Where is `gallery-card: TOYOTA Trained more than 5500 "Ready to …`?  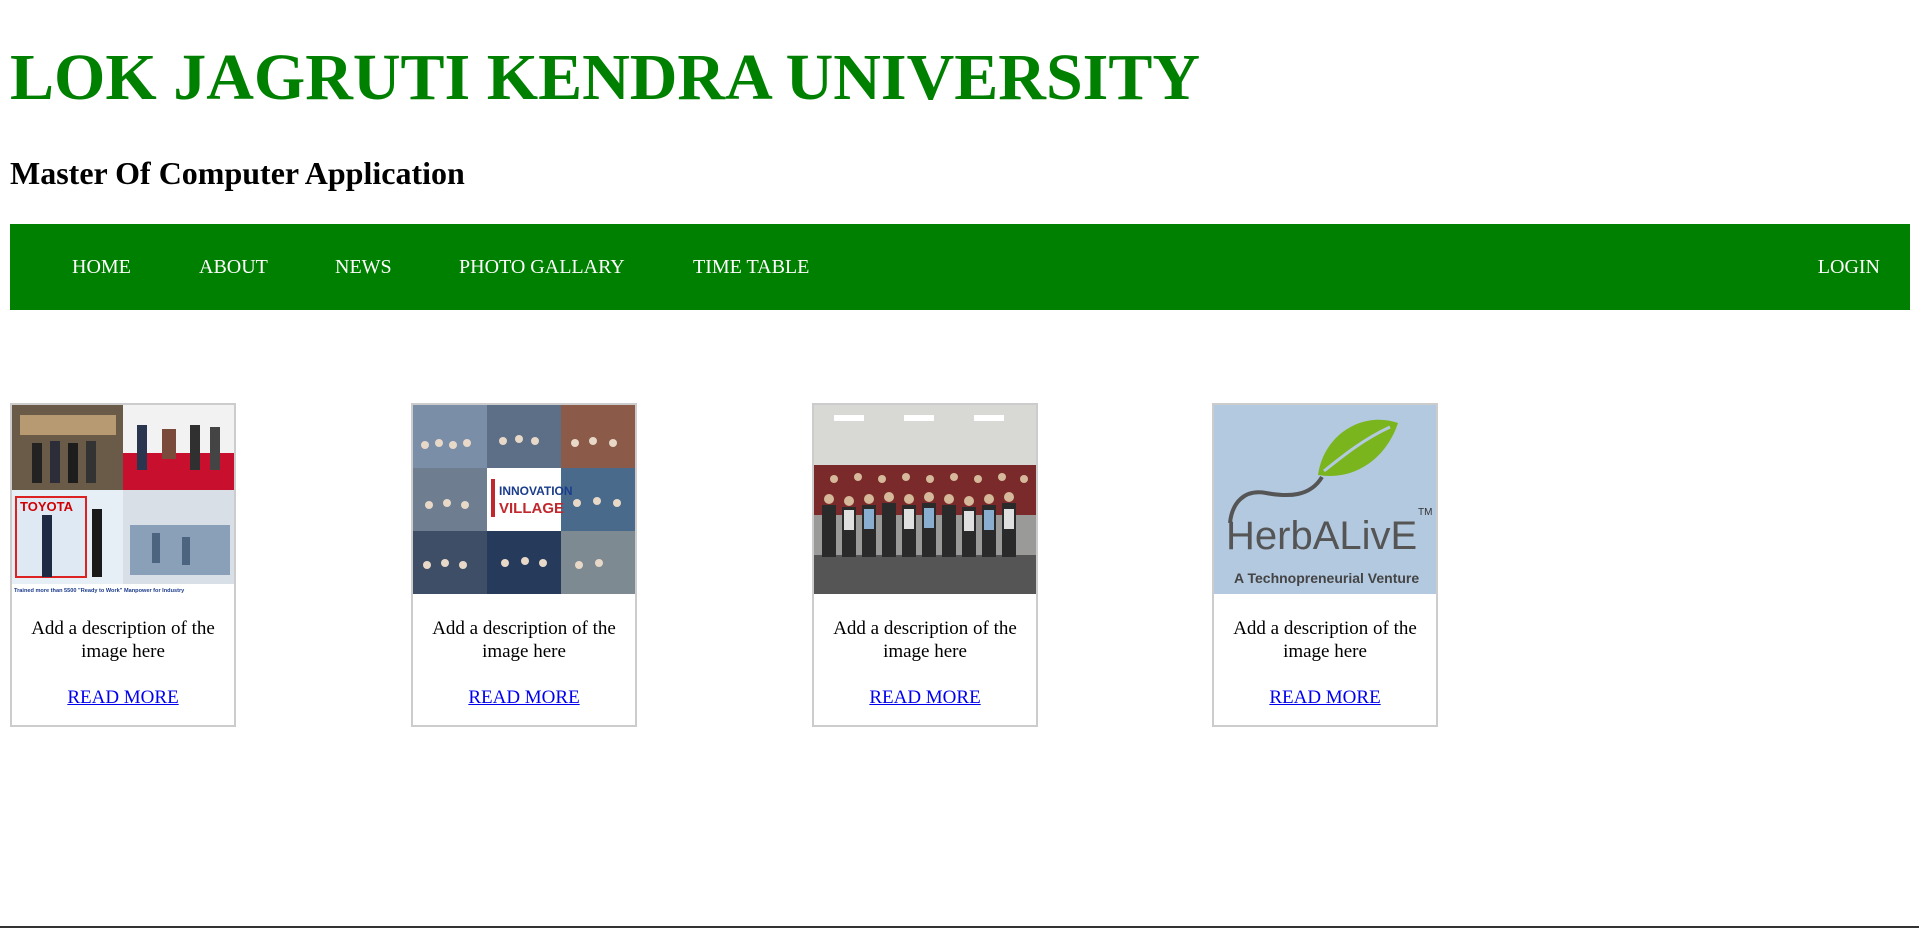
gallery-card: TOYOTA Trained more than 5500 "Ready to … is located at coordinates (123, 565).